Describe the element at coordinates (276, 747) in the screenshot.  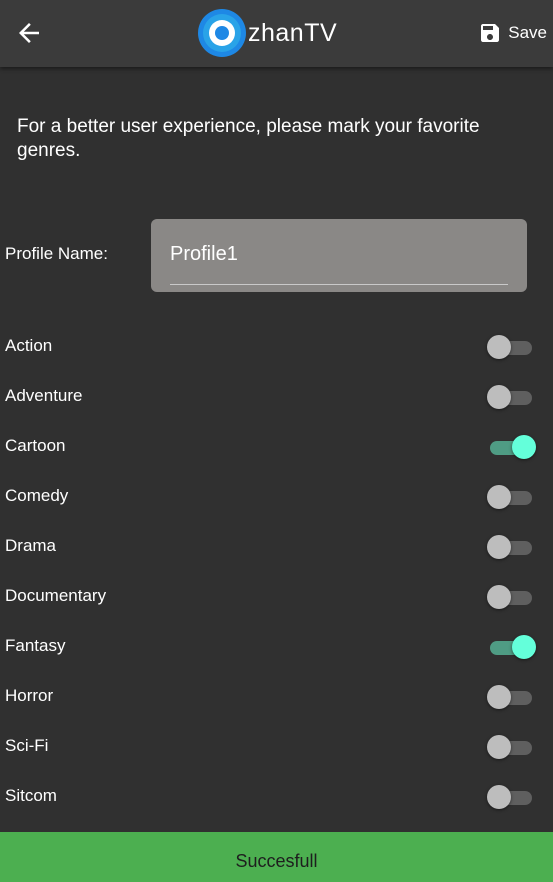
I see `genre-row-scifi: Sci-Fi` at that location.